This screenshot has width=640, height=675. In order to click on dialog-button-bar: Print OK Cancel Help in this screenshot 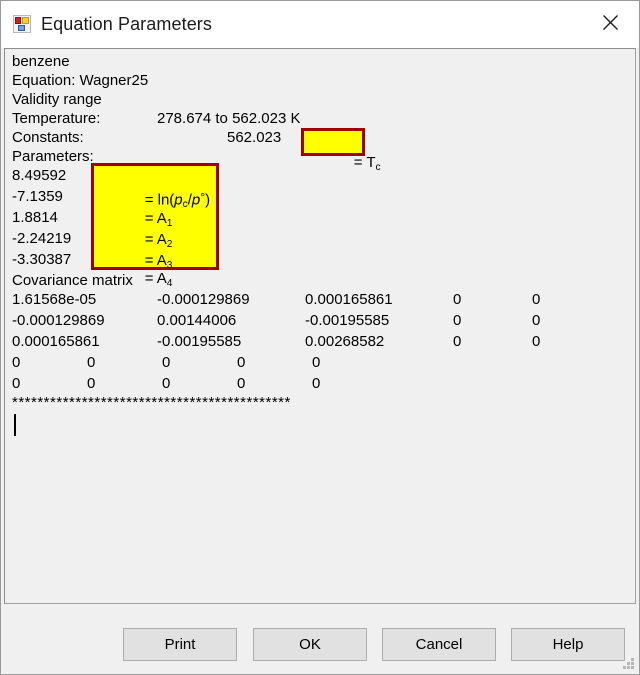, I will do `click(320, 639)`.